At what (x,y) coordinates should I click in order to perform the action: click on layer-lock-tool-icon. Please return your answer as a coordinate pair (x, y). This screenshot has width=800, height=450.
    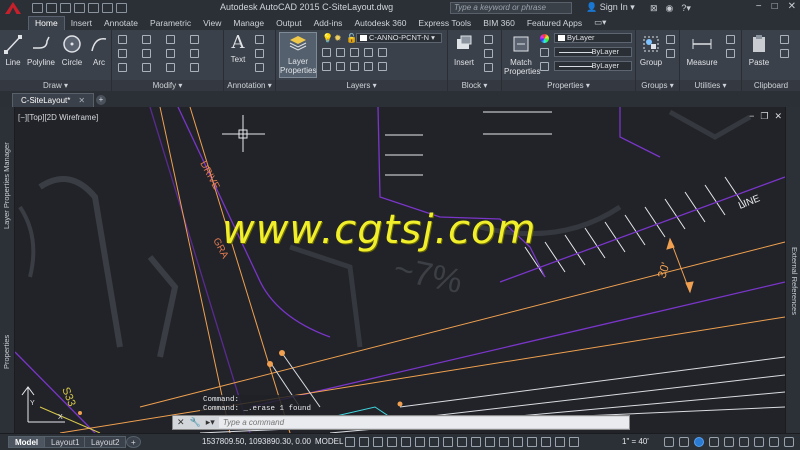
    Looking at the image, I should click on (340, 66).